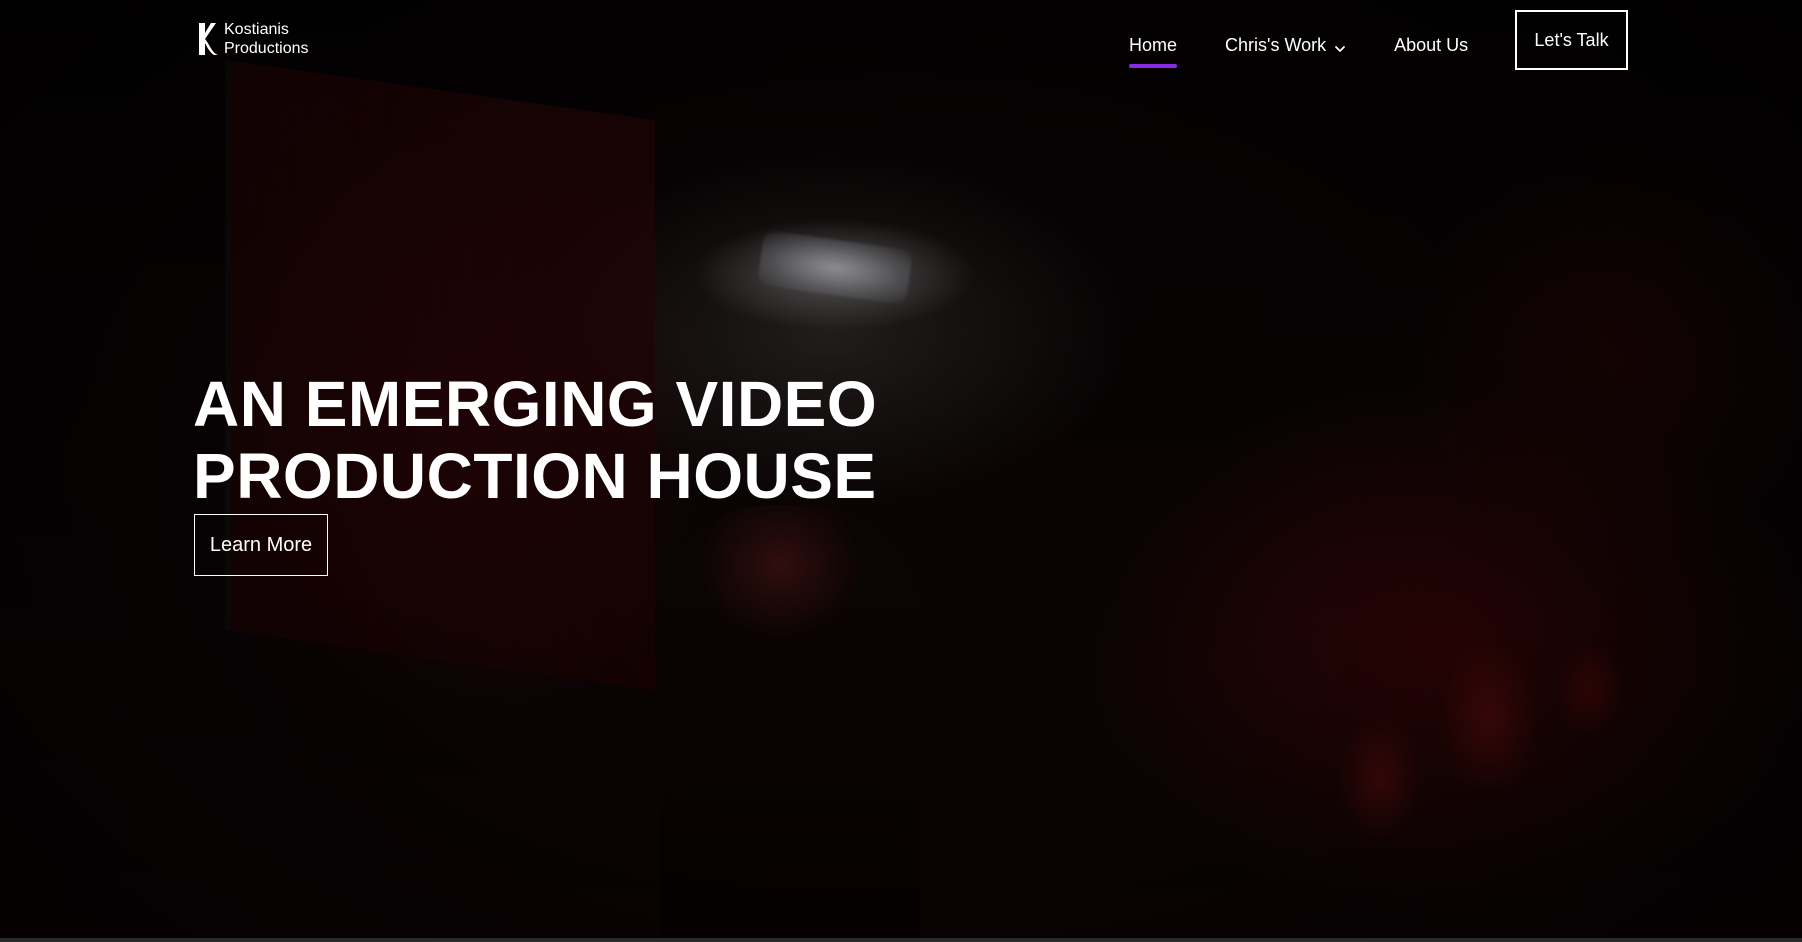 This screenshot has width=1802, height=942. Describe the element at coordinates (1571, 40) in the screenshot. I see `lets-talk-button: Let's Talk` at that location.